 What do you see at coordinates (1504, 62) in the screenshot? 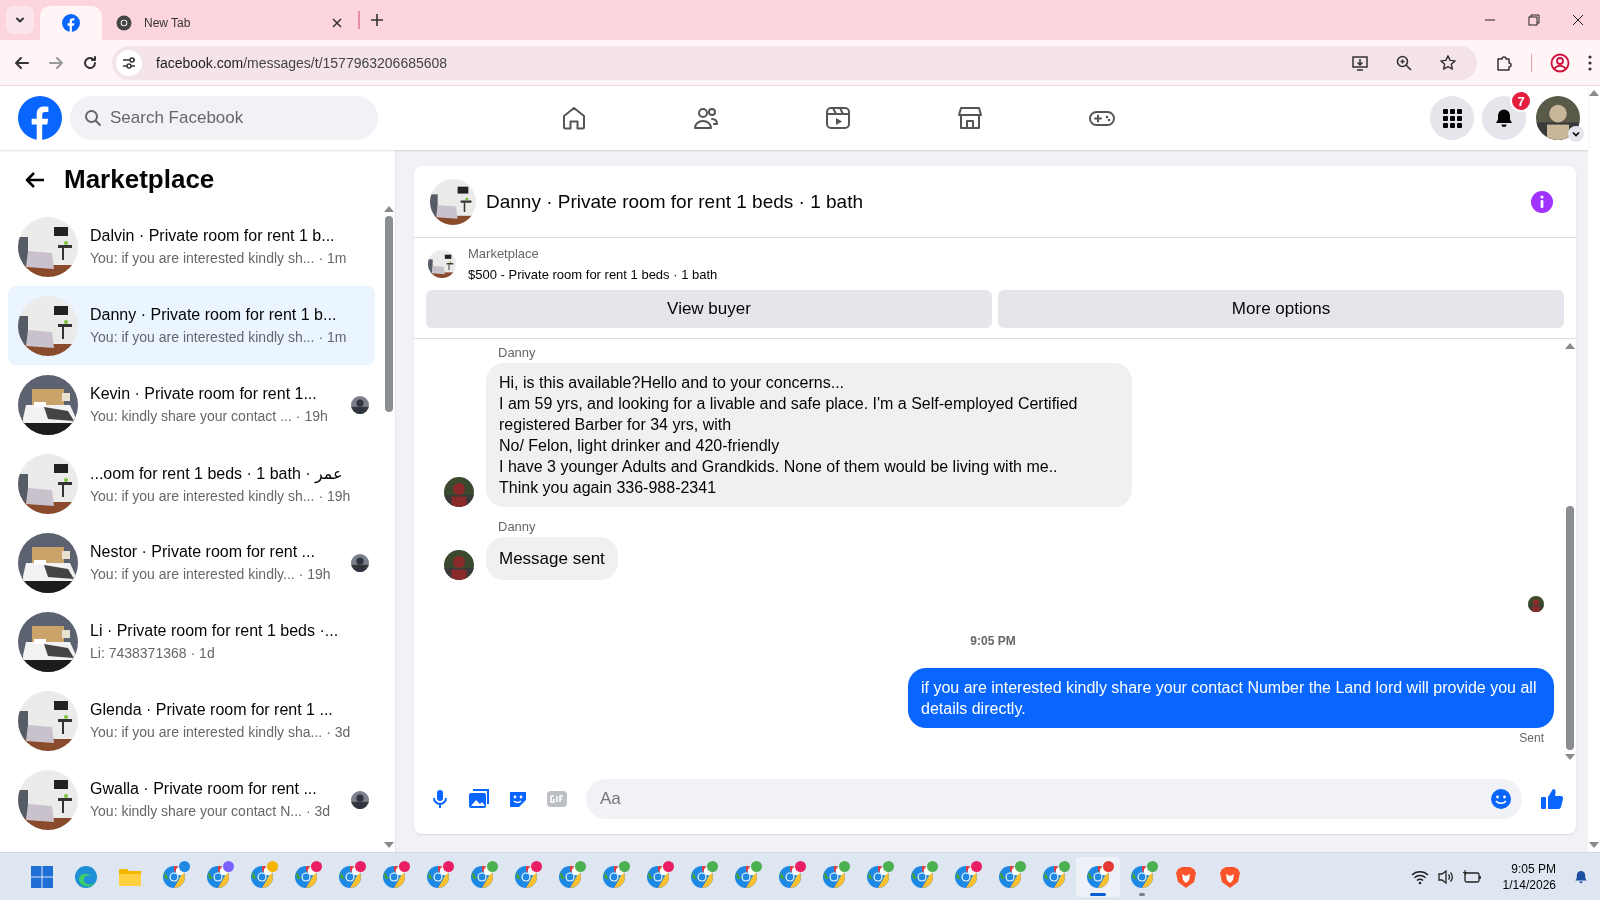
I see `puzzle-icon` at bounding box center [1504, 62].